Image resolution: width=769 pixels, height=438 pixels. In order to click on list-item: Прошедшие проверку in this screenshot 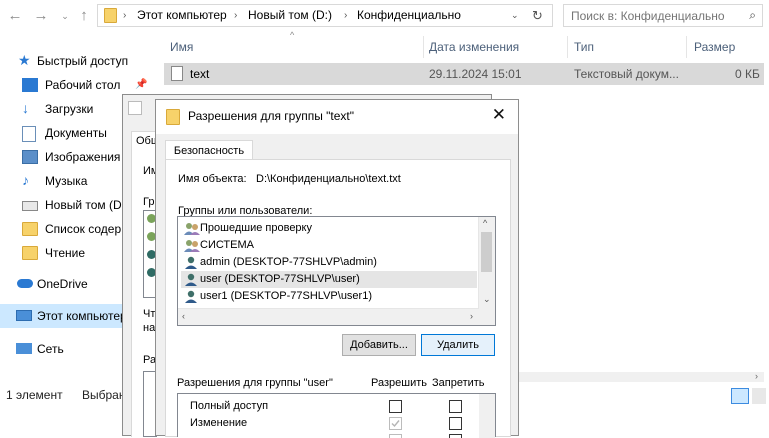, I will do `click(329, 228)`.